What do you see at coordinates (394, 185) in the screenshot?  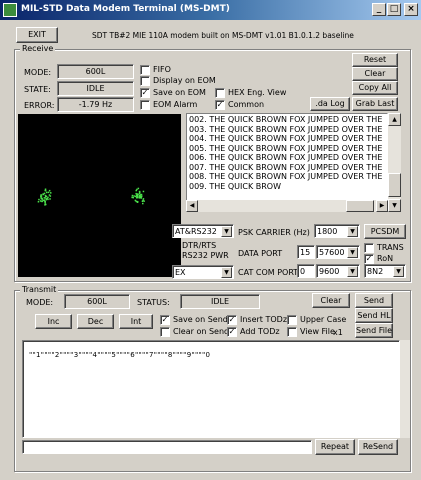 I see `scroll-thumb` at bounding box center [394, 185].